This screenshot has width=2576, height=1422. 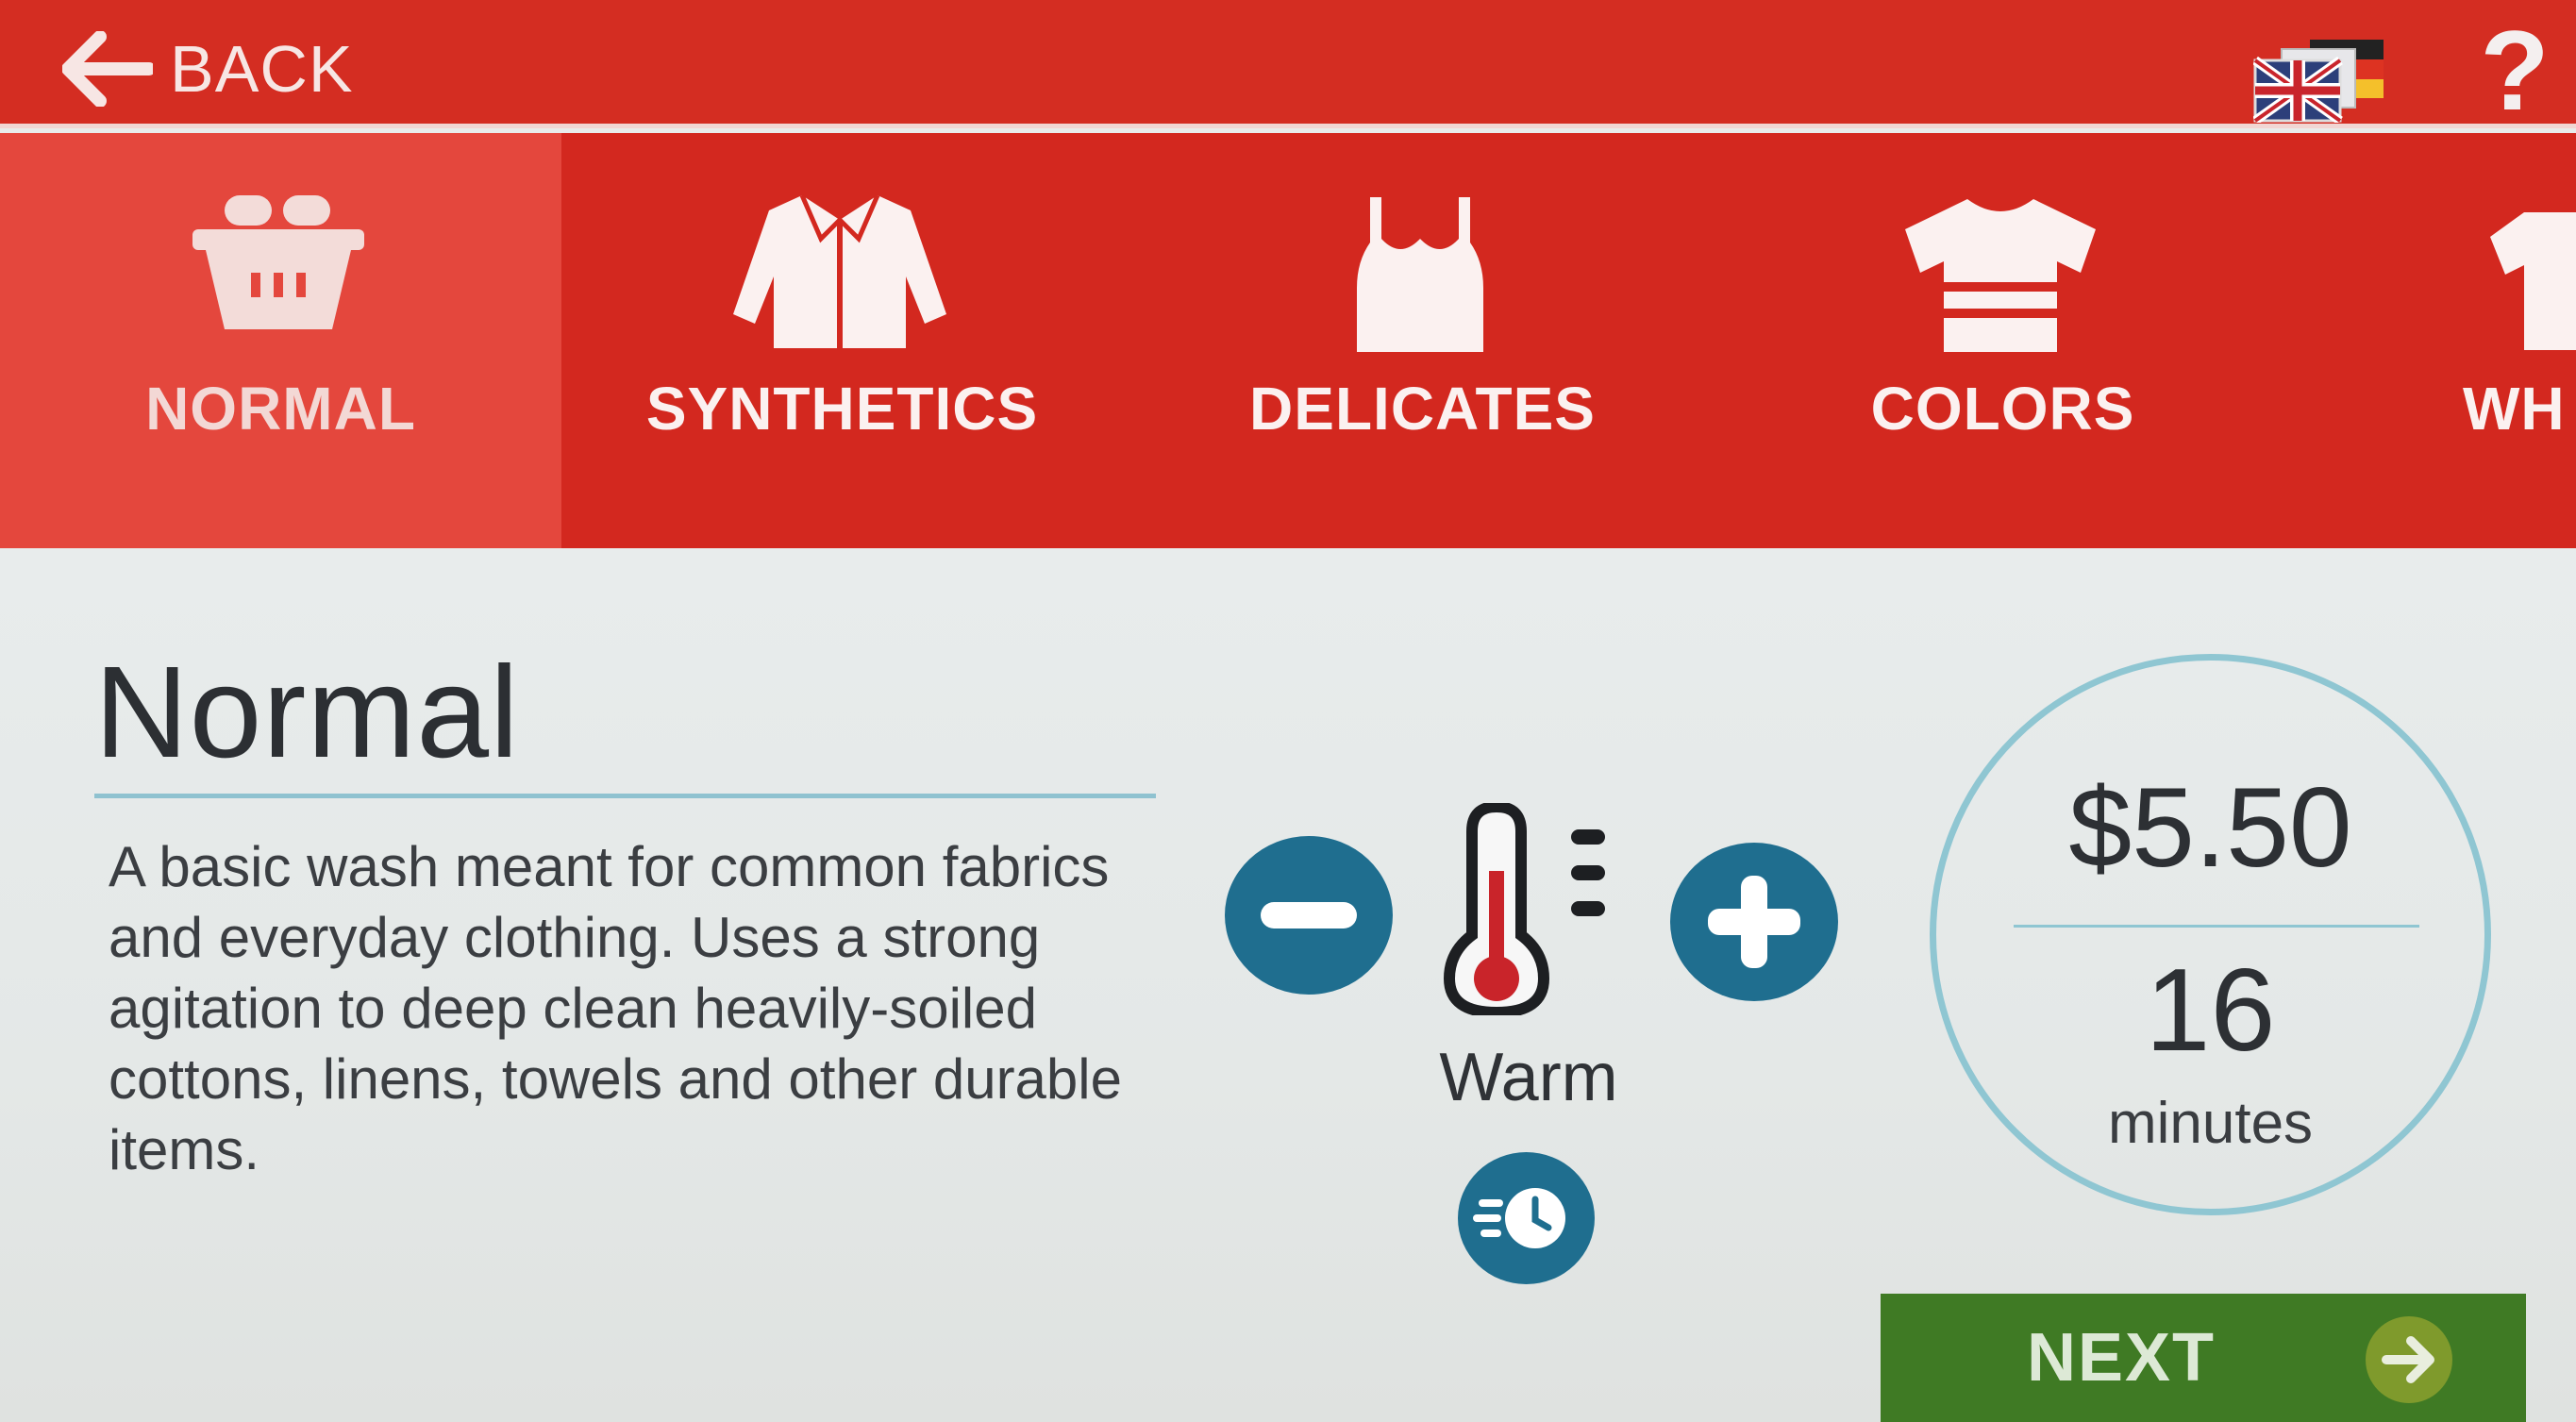 I want to click on tshirt-icon, so click(x=2000, y=275).